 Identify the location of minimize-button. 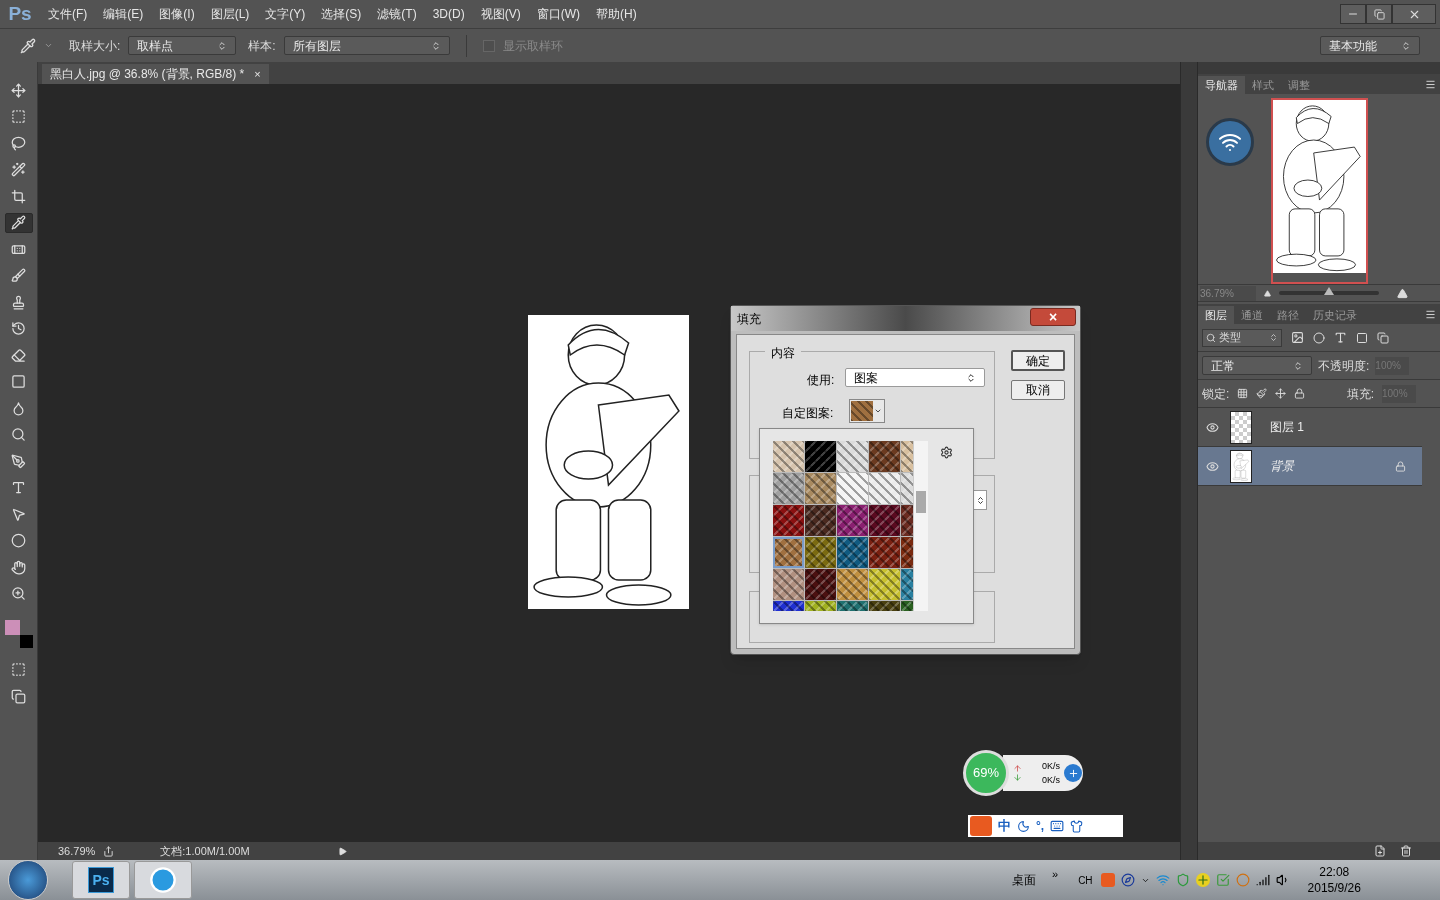
(1353, 14).